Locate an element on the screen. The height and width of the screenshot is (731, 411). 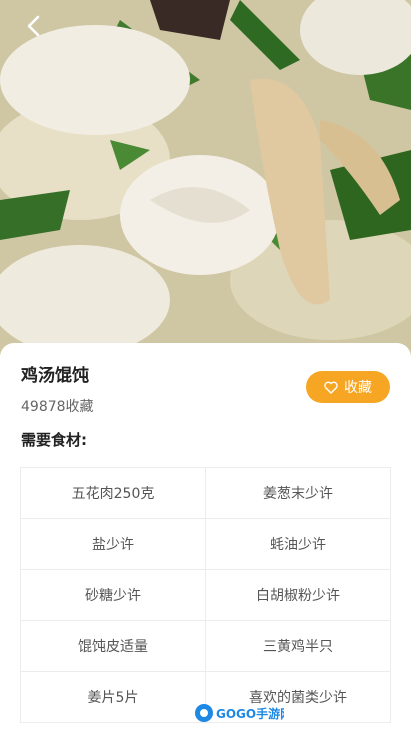
recipe-title: 鸡汤馄饨 is located at coordinates (55, 376).